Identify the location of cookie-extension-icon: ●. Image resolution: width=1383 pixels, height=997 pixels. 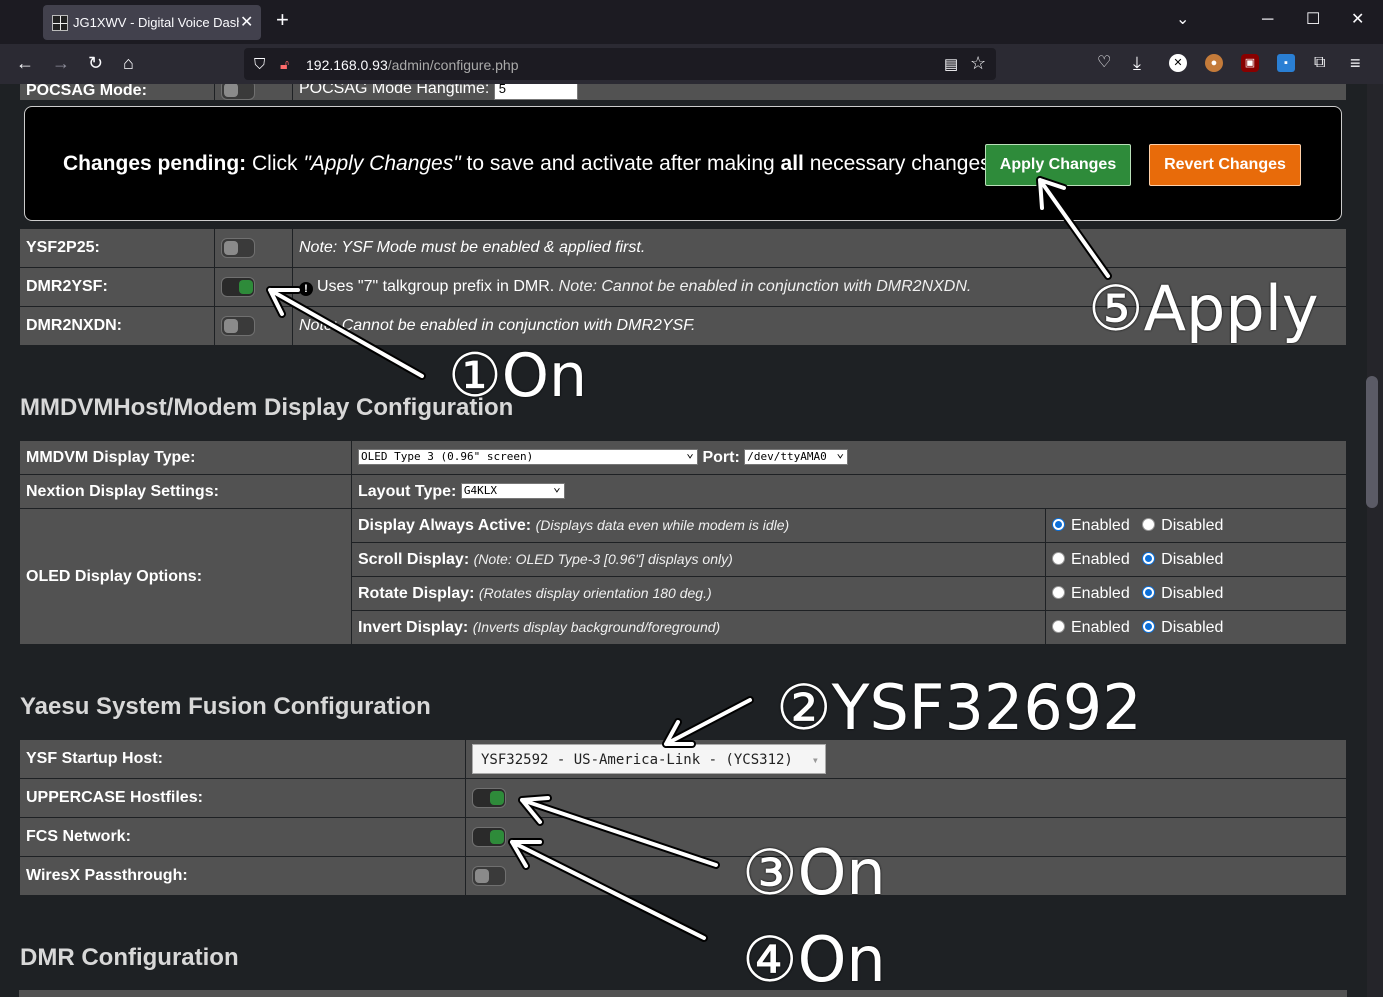
(1214, 63).